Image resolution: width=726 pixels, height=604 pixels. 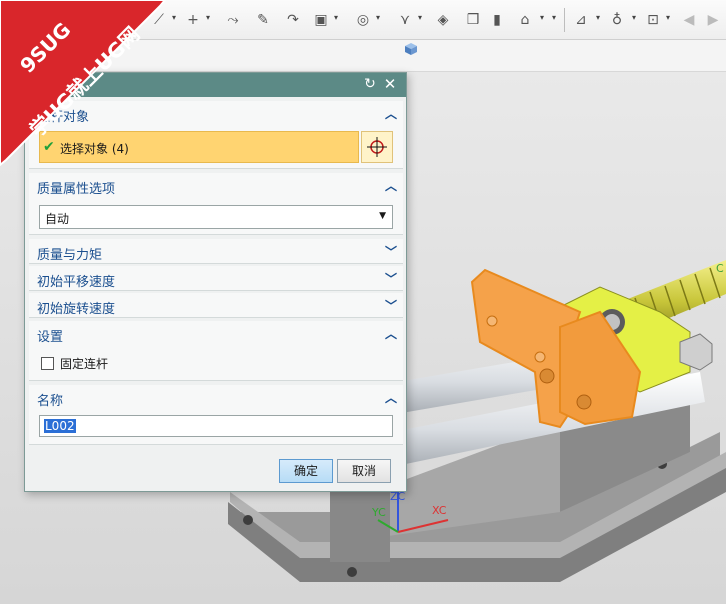 What do you see at coordinates (617, 20) in the screenshot?
I see `probe-icon: ♁` at bounding box center [617, 20].